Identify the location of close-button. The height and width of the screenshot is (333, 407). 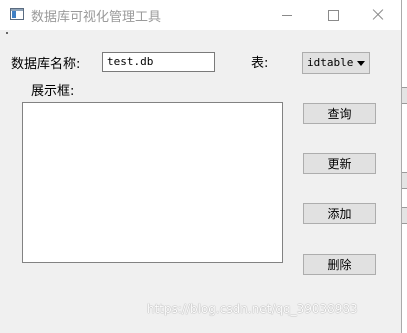
(378, 15).